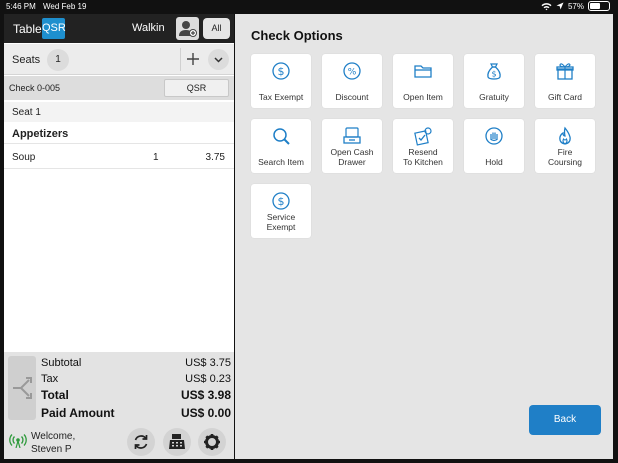 The width and height of the screenshot is (618, 463). Describe the element at coordinates (565, 135) in the screenshot. I see `fire-icon` at that location.